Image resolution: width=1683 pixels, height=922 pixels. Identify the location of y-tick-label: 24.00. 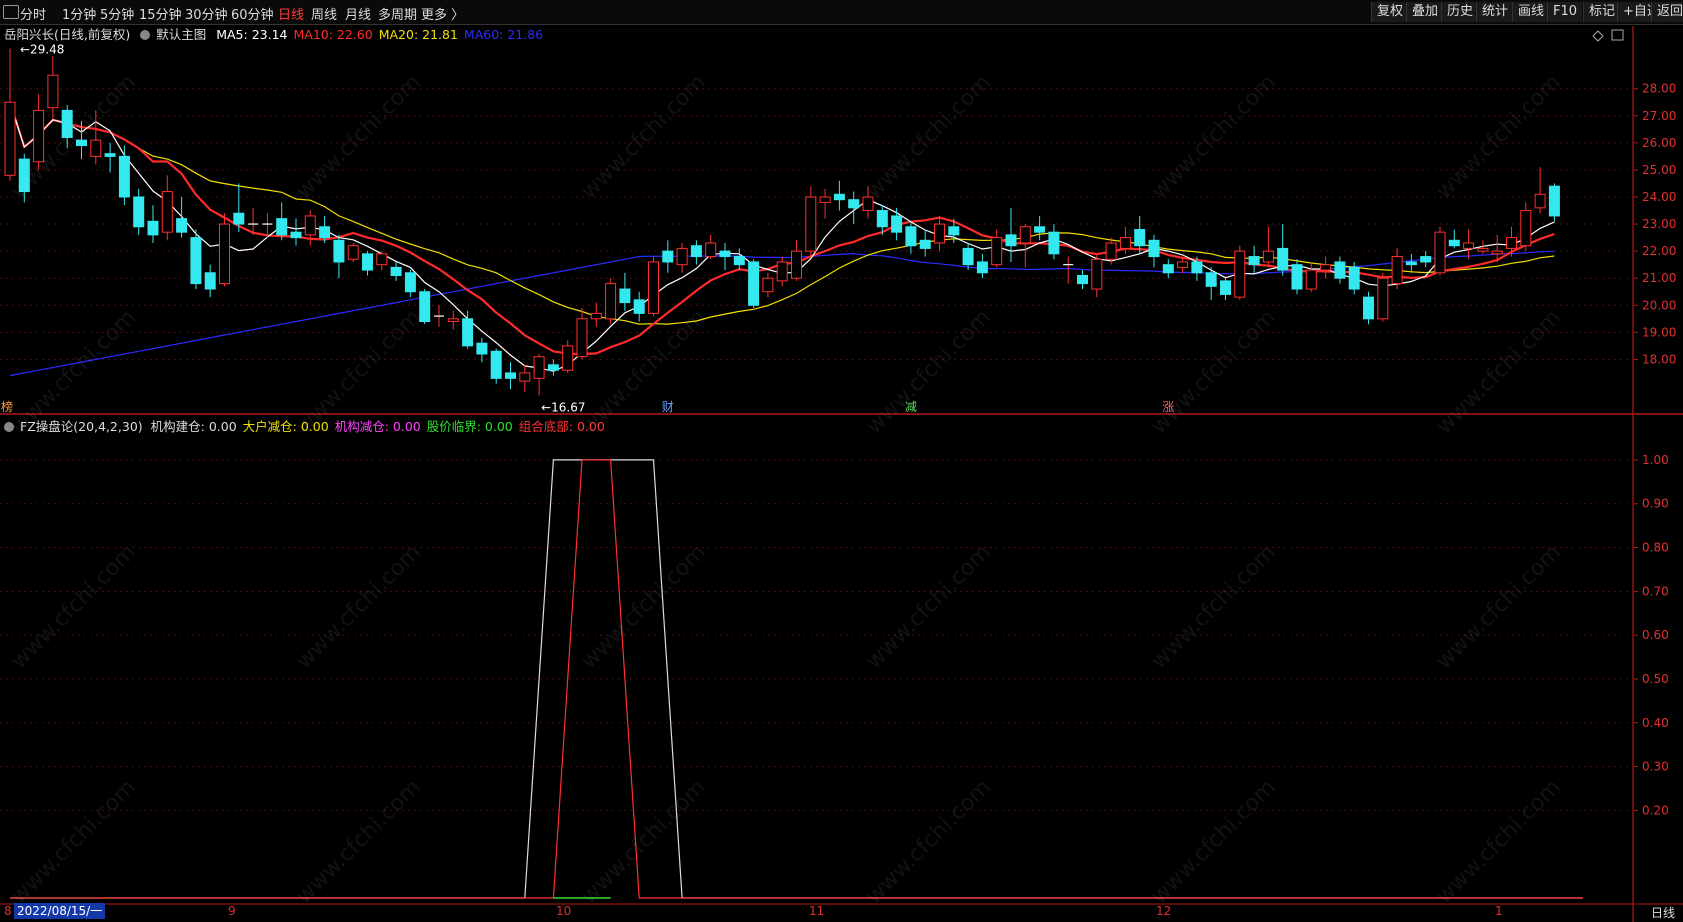
(1659, 197).